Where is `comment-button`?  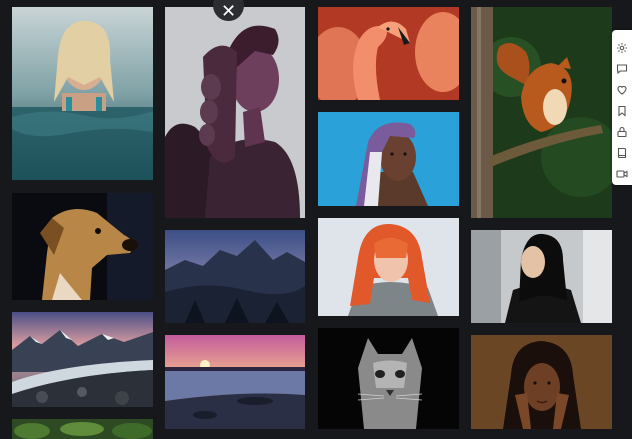
comment-button is located at coordinates (622, 68).